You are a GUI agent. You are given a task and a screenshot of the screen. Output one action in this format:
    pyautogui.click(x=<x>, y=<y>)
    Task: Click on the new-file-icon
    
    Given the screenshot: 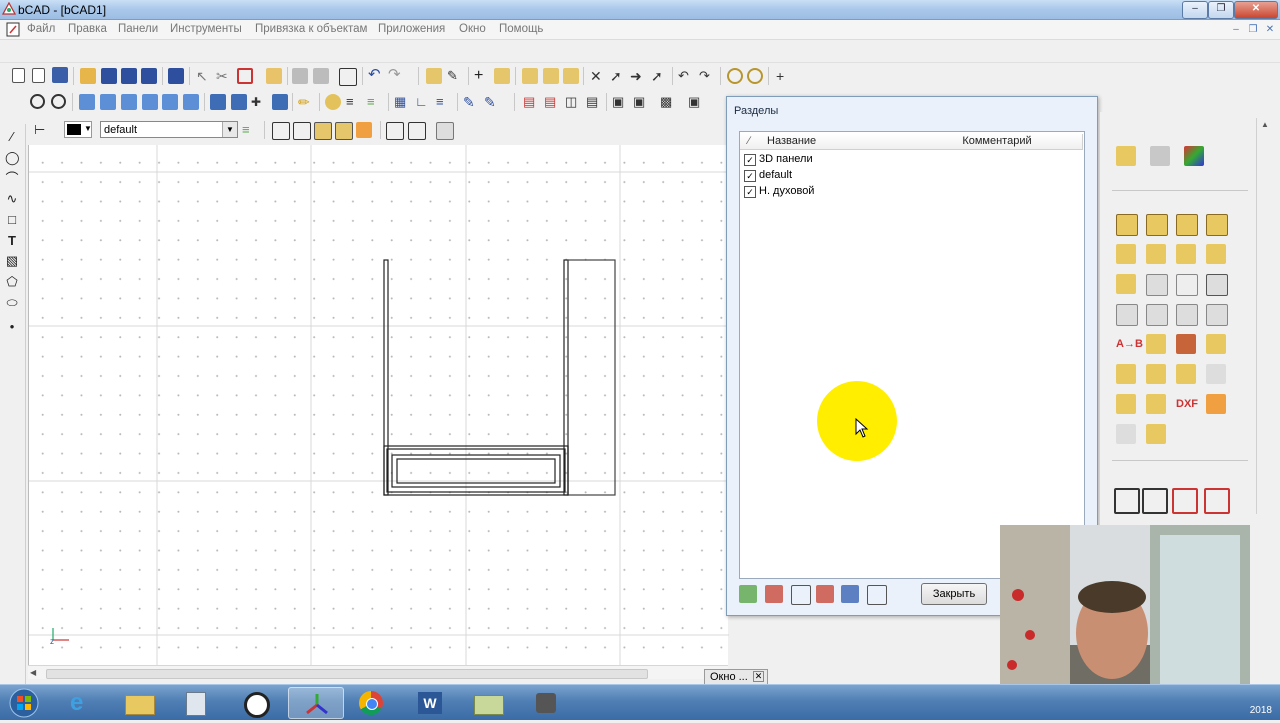 What is the action you would take?
    pyautogui.click(x=18, y=75)
    